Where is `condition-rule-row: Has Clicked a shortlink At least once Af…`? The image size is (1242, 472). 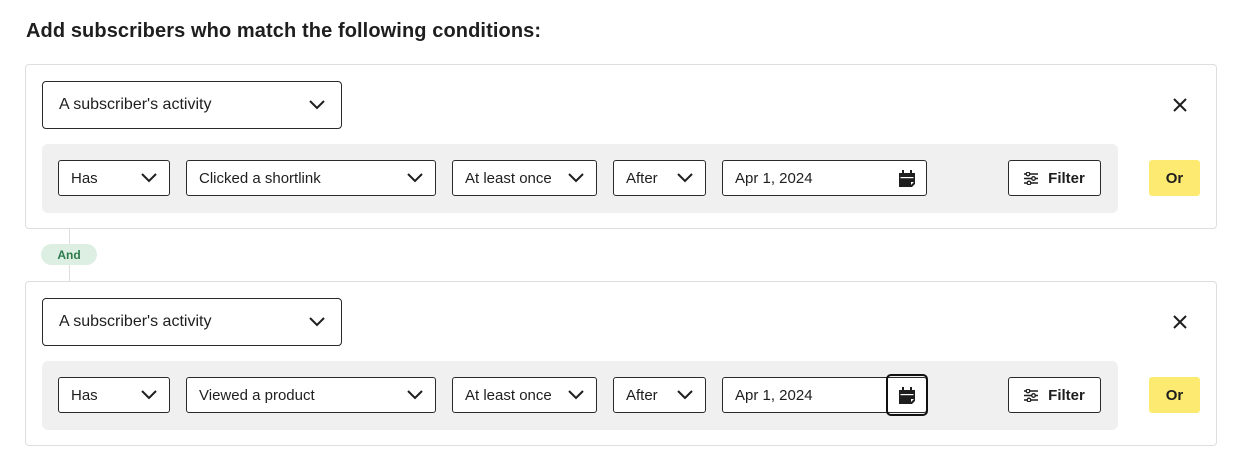
condition-rule-row: Has Clicked a shortlink At least once Af… is located at coordinates (580, 178).